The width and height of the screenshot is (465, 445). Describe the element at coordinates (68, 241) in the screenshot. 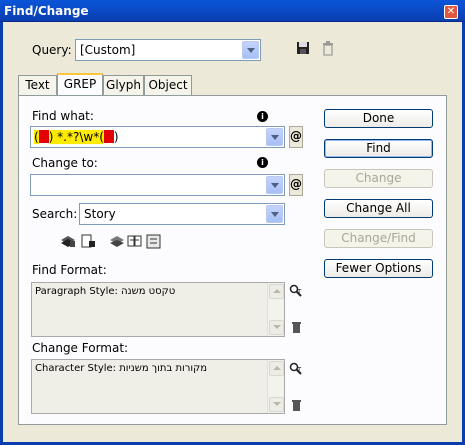

I see `include-locked-layers-icon` at that location.